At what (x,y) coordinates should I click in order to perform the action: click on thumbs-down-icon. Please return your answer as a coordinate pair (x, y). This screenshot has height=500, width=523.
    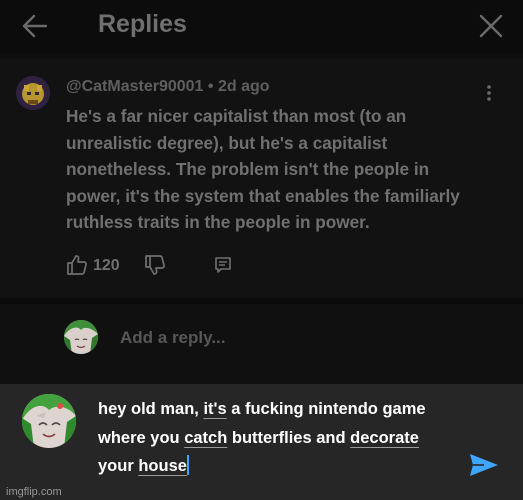
    Looking at the image, I should click on (155, 265).